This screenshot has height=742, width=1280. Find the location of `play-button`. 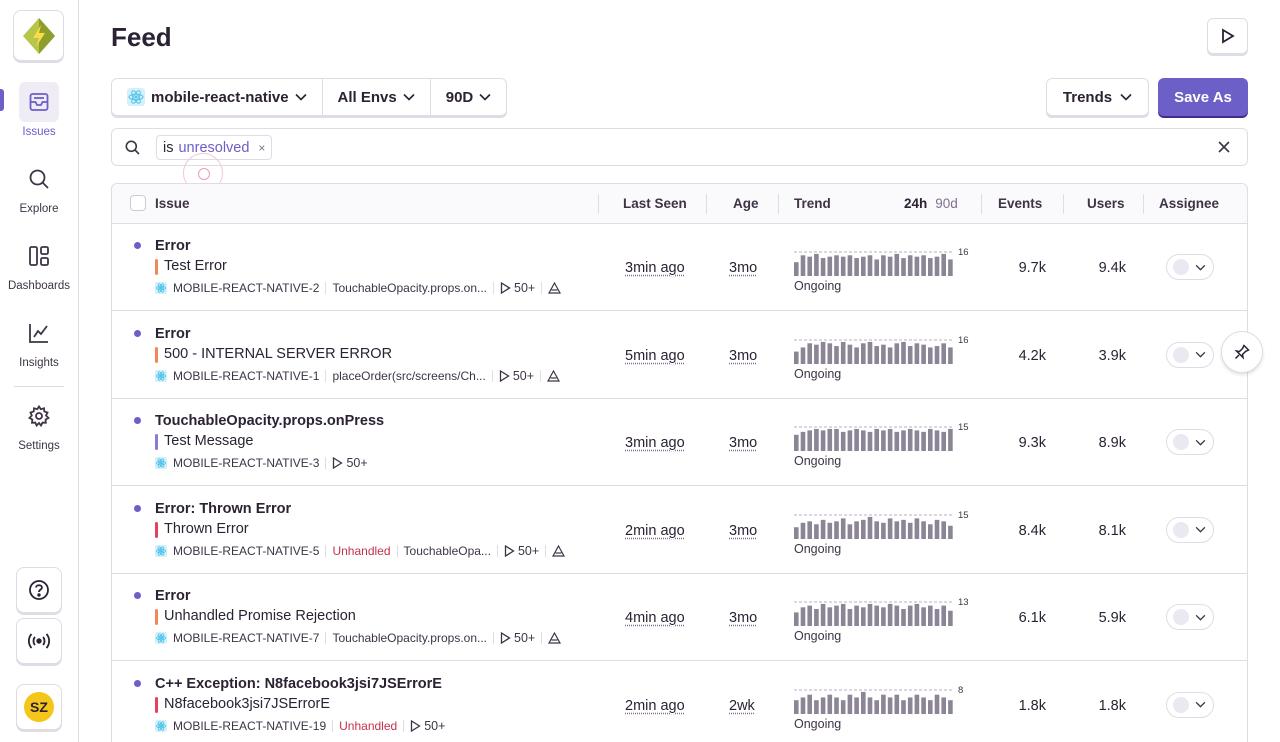

play-button is located at coordinates (1227, 36).